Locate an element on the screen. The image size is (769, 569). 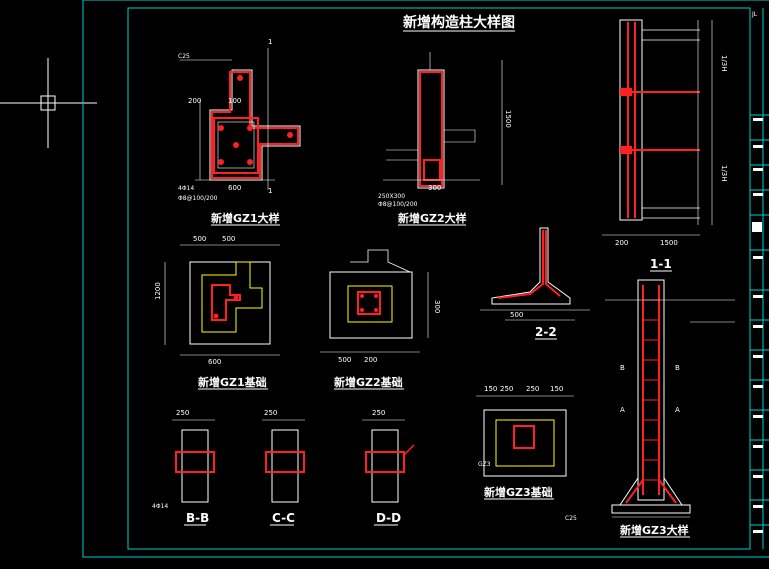
gz1-marker-1: 1 is located at coordinates (270, 42).